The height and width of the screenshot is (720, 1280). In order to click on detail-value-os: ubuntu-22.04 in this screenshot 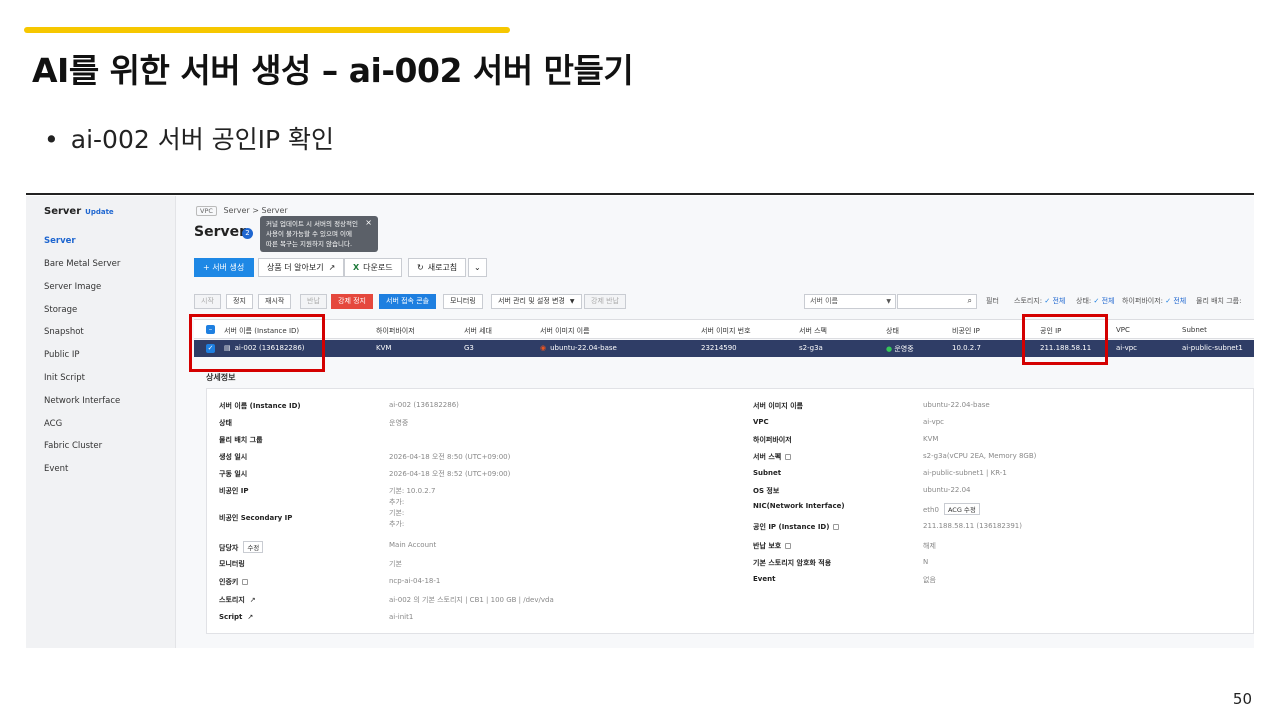, I will do `click(947, 490)`.